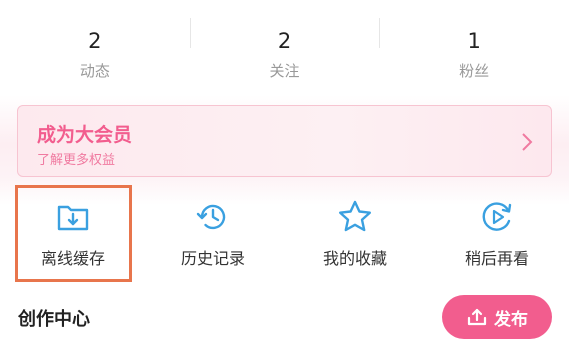  I want to click on publish-label: 发布, so click(511, 319).